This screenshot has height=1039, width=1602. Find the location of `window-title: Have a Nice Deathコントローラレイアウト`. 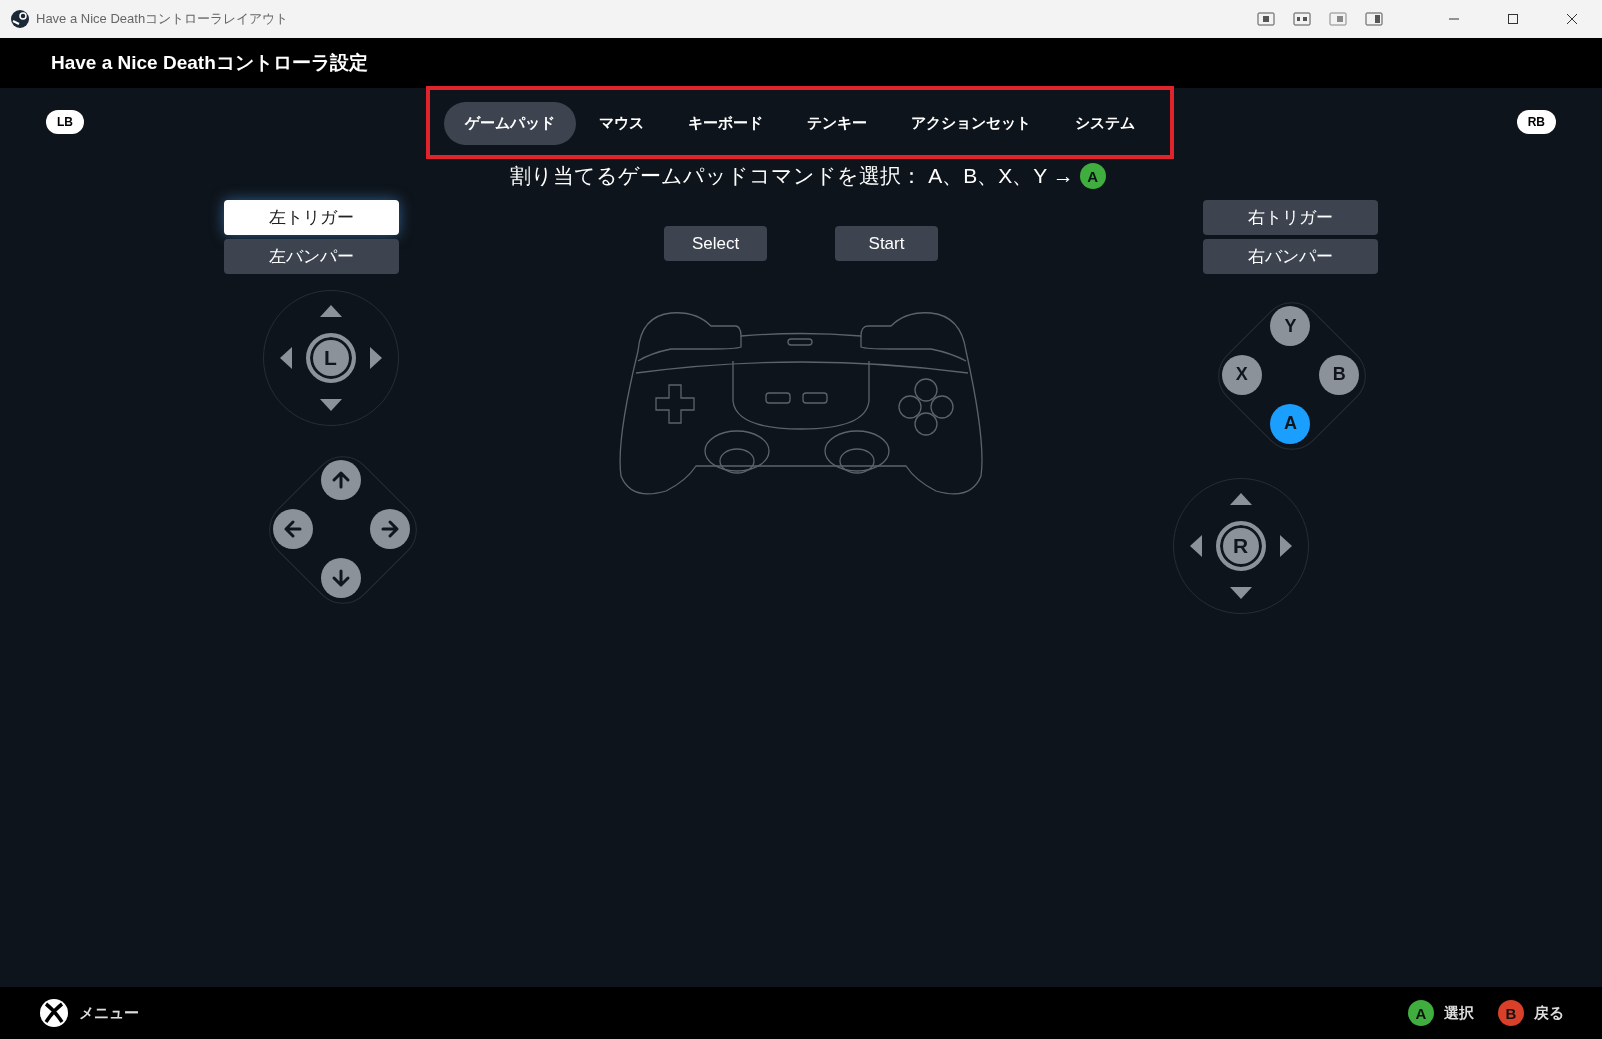

window-title: Have a Nice Deathコントローラレイアウト is located at coordinates (162, 19).